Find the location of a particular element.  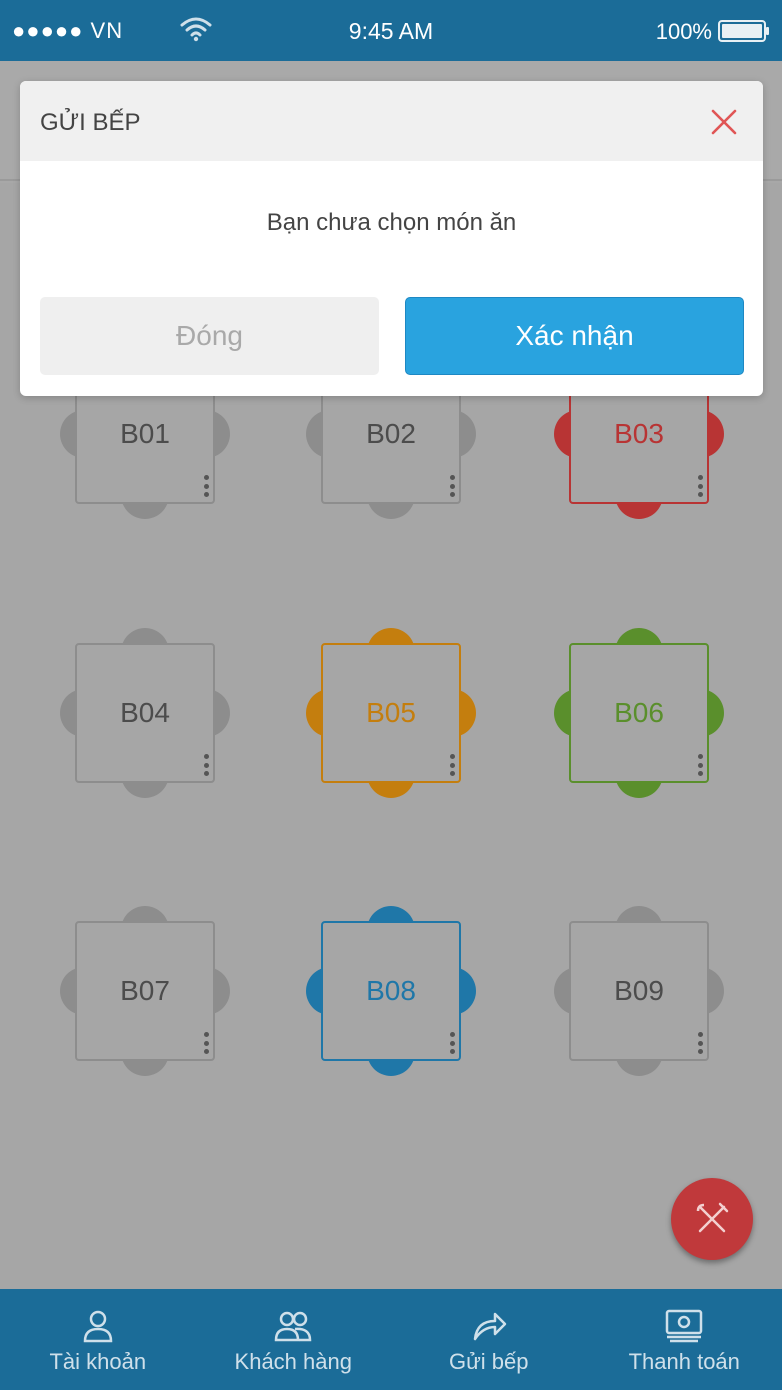

nav-item-send-kitchen: Gửi bếp is located at coordinates (489, 1339).